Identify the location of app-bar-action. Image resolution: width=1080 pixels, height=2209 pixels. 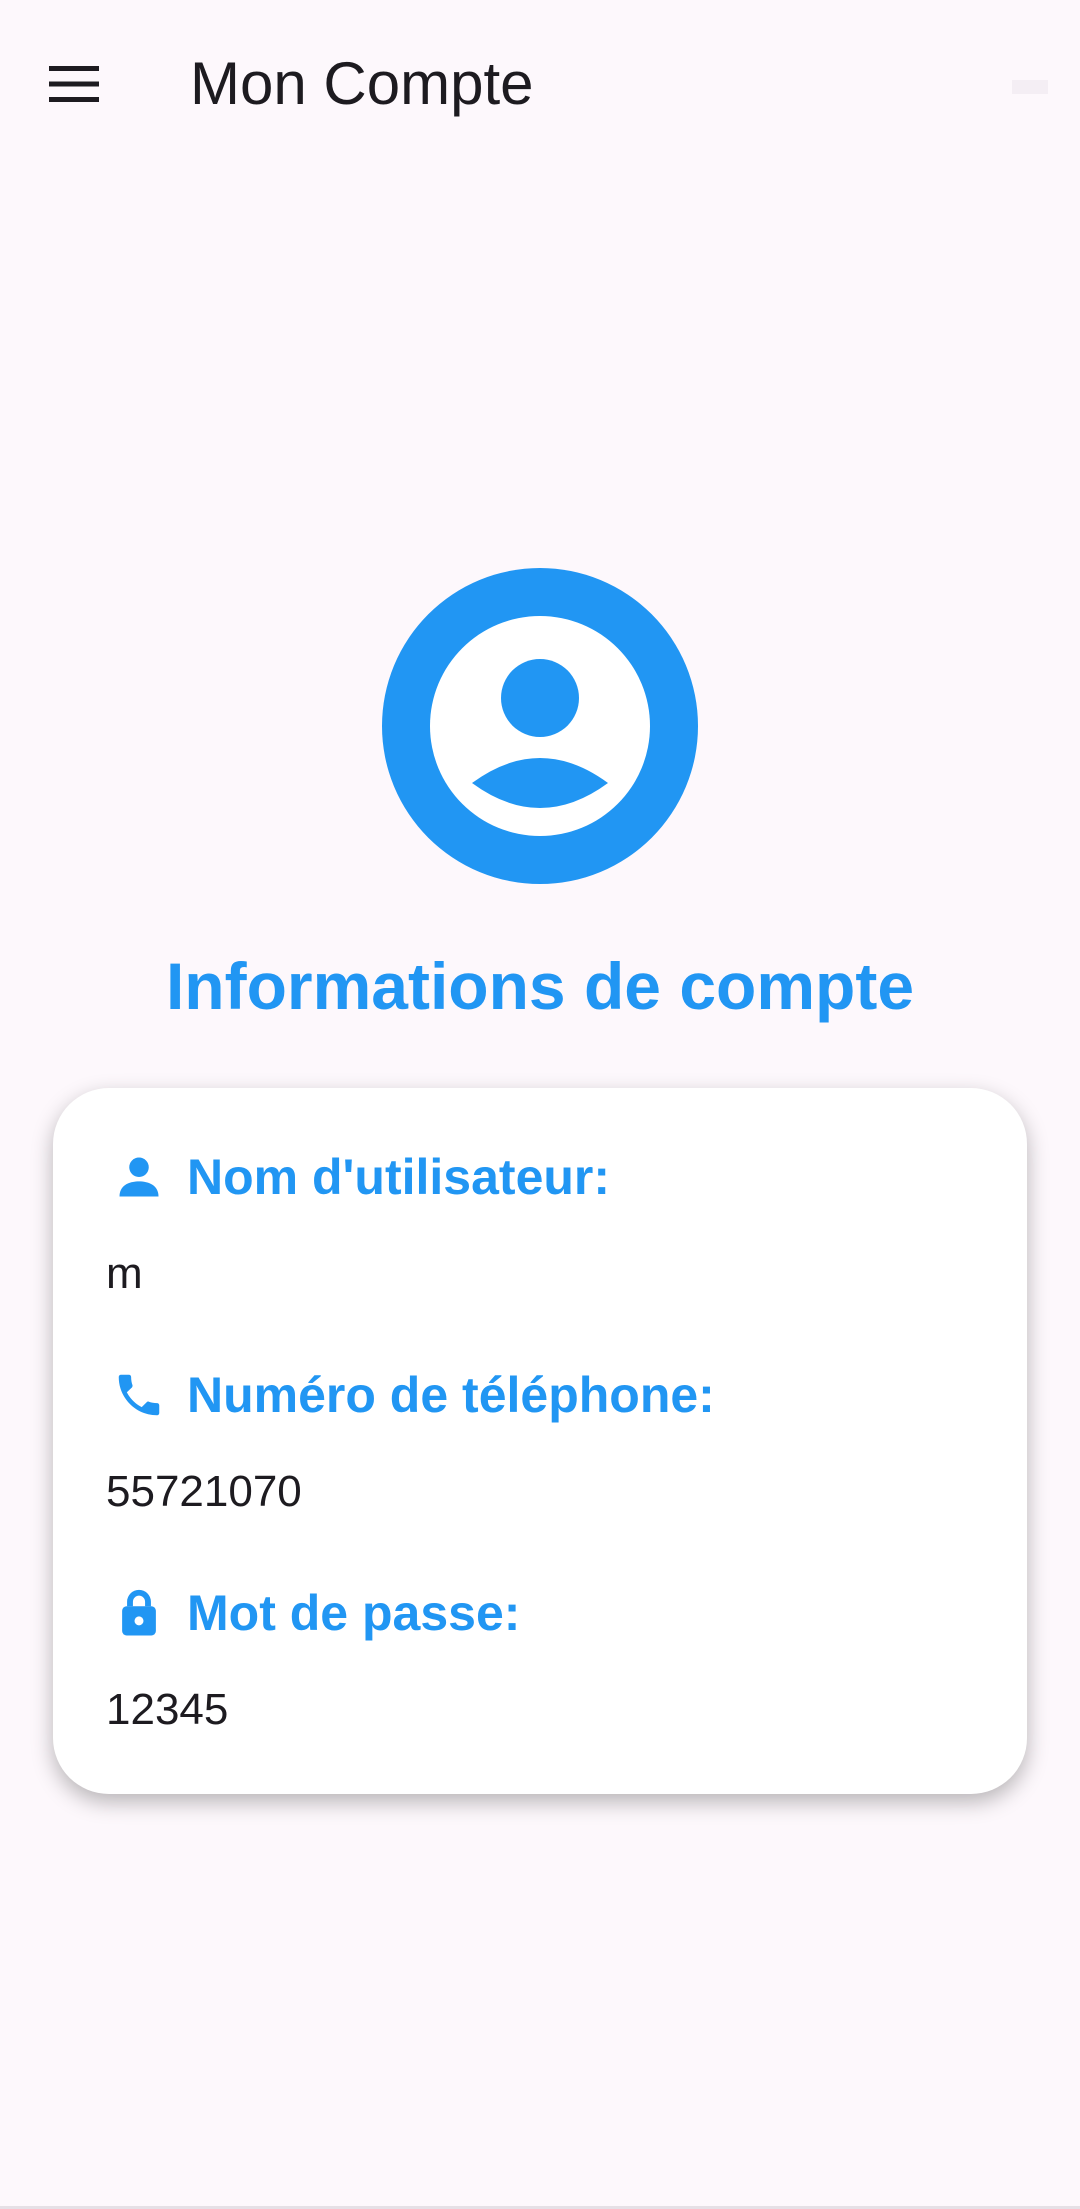
(1030, 87).